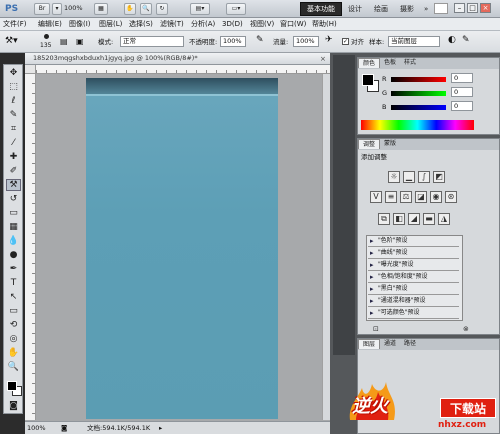 The width and height of the screenshot is (500, 434). What do you see at coordinates (233, 41) in the screenshot?
I see `opacity-field: 100%` at bounding box center [233, 41].